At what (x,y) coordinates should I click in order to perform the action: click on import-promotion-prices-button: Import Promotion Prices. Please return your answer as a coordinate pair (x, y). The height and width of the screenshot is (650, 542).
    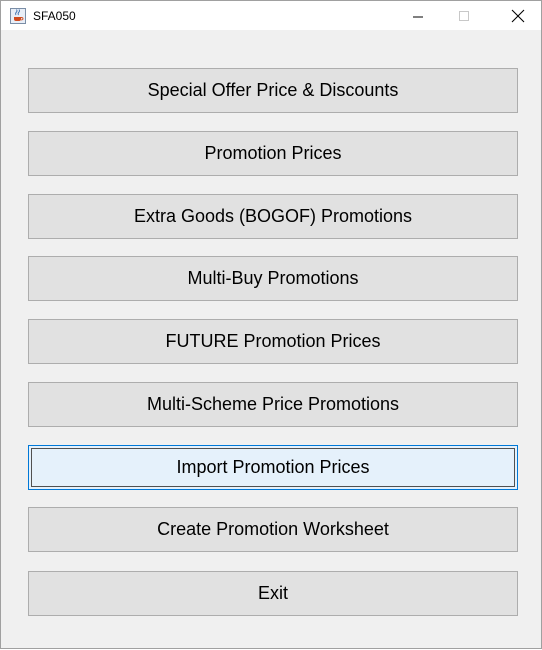
    Looking at the image, I should click on (273, 467).